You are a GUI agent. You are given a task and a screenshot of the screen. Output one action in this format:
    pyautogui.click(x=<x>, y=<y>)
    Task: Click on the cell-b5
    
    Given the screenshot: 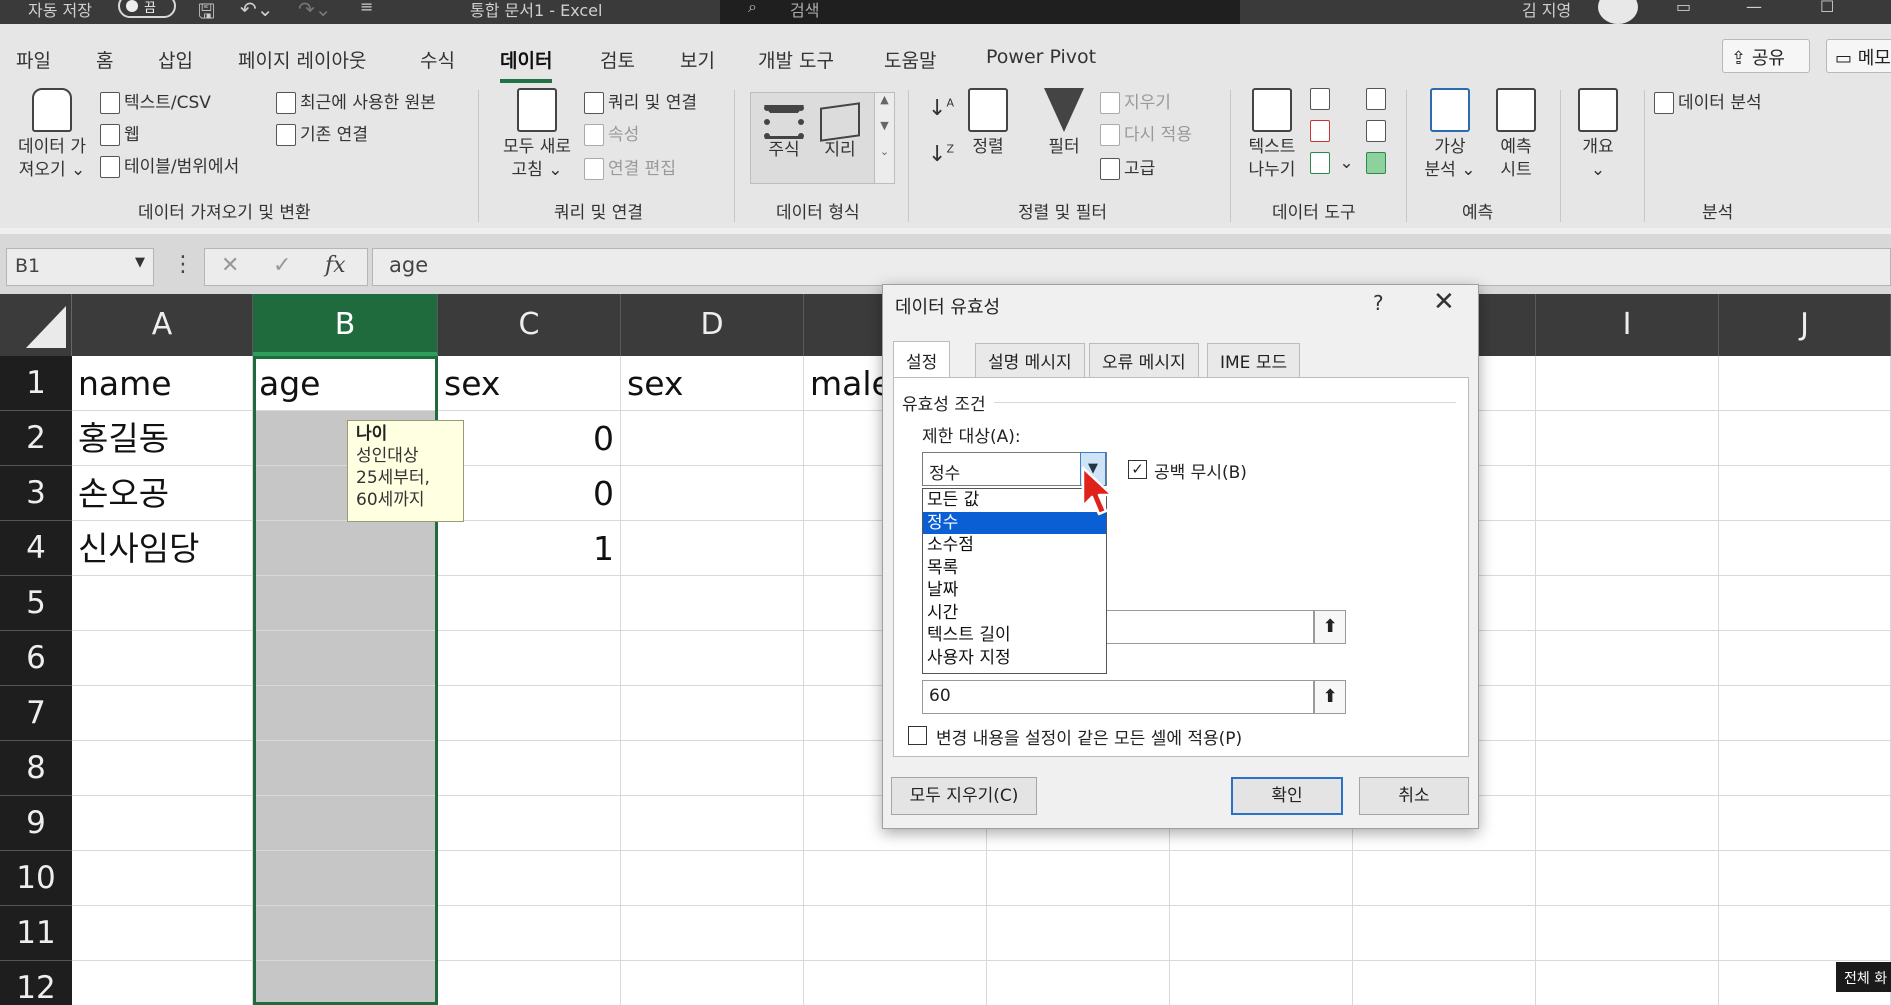 What is the action you would take?
    pyautogui.click(x=345, y=603)
    